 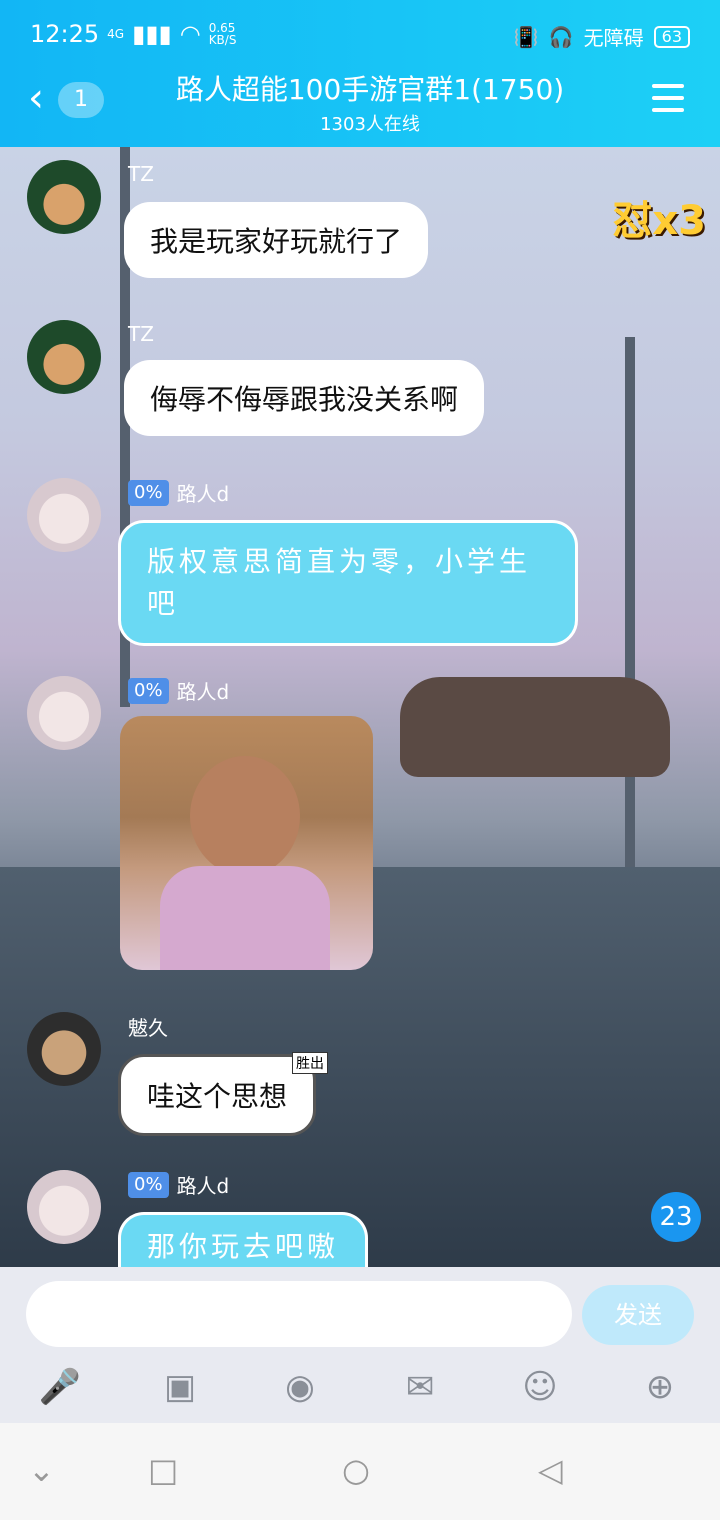 What do you see at coordinates (668, 102) in the screenshot?
I see `menu-icon` at bounding box center [668, 102].